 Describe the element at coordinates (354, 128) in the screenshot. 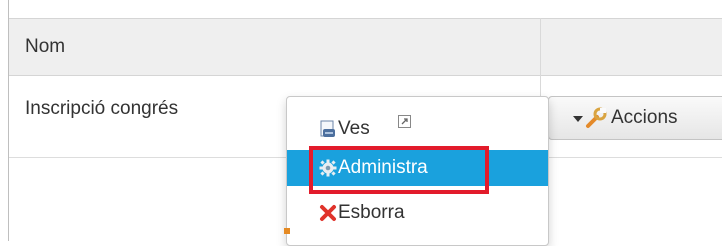

I see `menu-item-label: Ves` at that location.